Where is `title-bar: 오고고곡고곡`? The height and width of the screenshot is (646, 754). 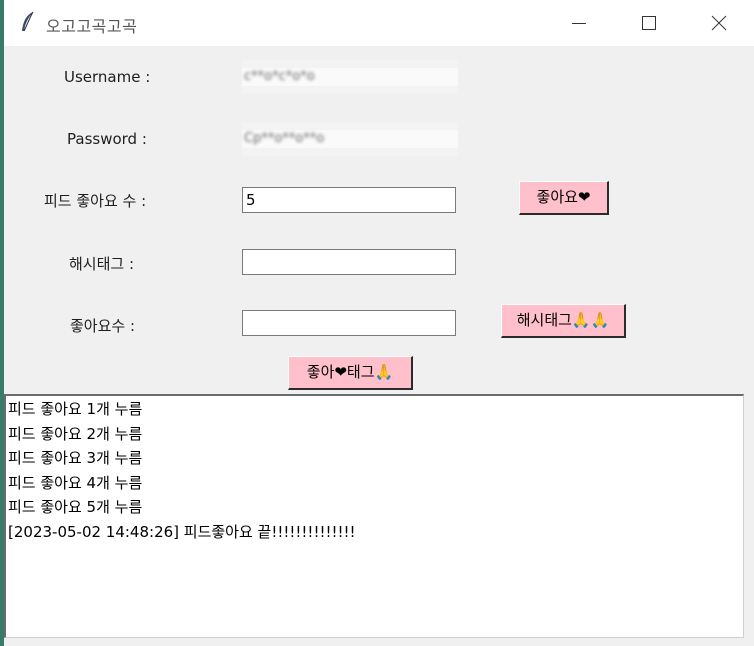 title-bar: 오고고곡고곡 is located at coordinates (379, 23).